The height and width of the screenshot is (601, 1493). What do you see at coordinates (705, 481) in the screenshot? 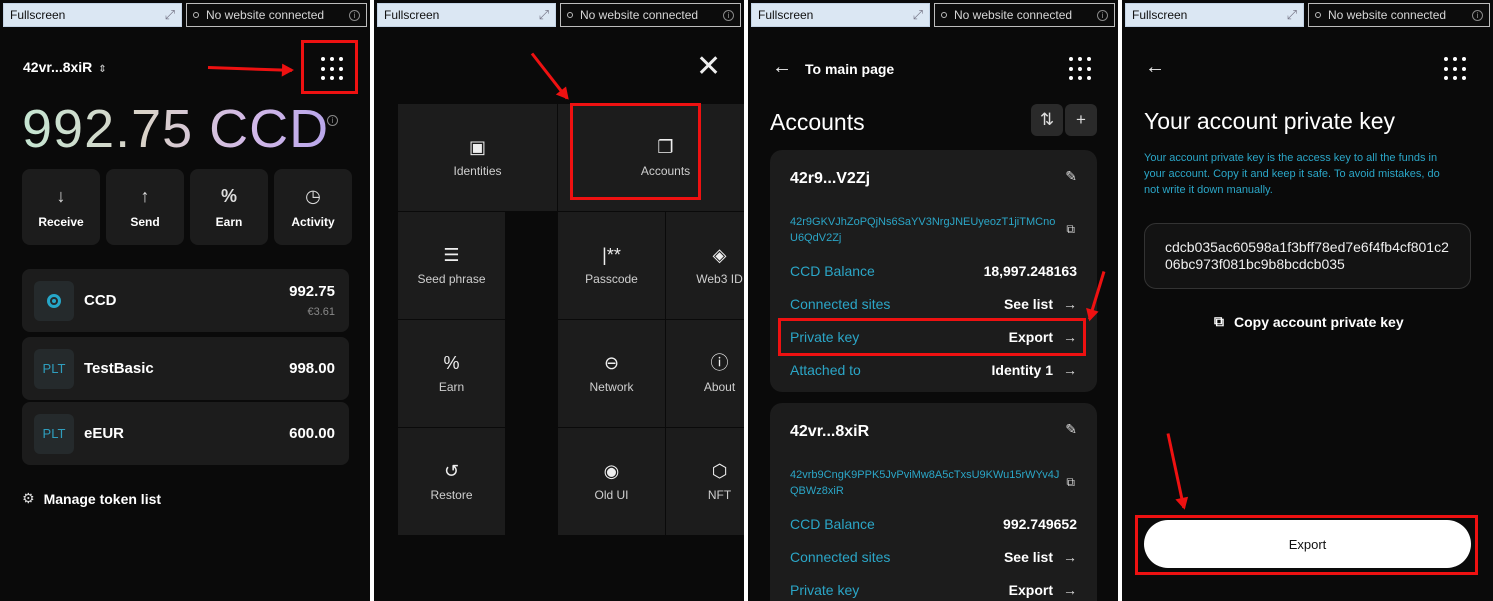
I see `menu-item-nft: ⬡ NFT` at bounding box center [705, 481].